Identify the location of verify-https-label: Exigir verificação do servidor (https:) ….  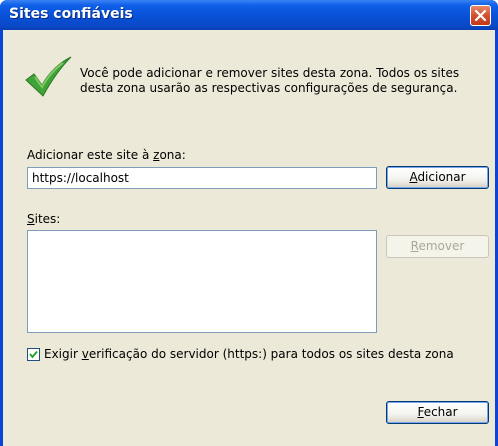
(249, 354).